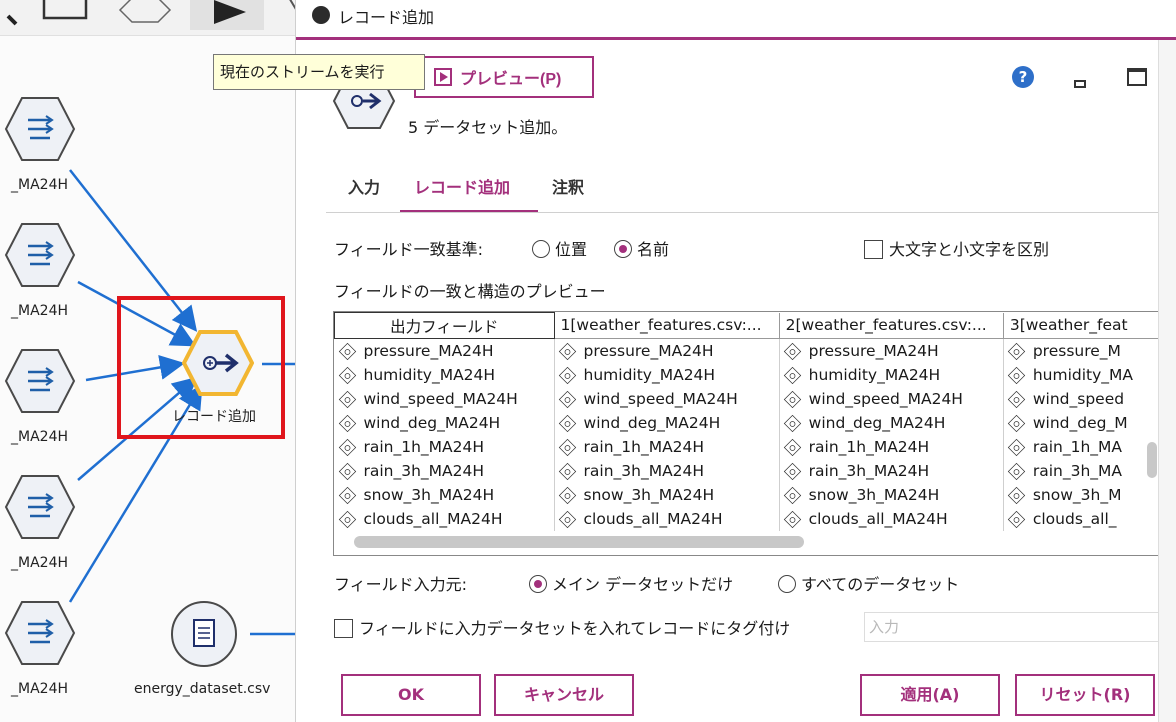 Image resolution: width=1176 pixels, height=722 pixels. Describe the element at coordinates (1137, 77) in the screenshot. I see `maximize-icon` at that location.